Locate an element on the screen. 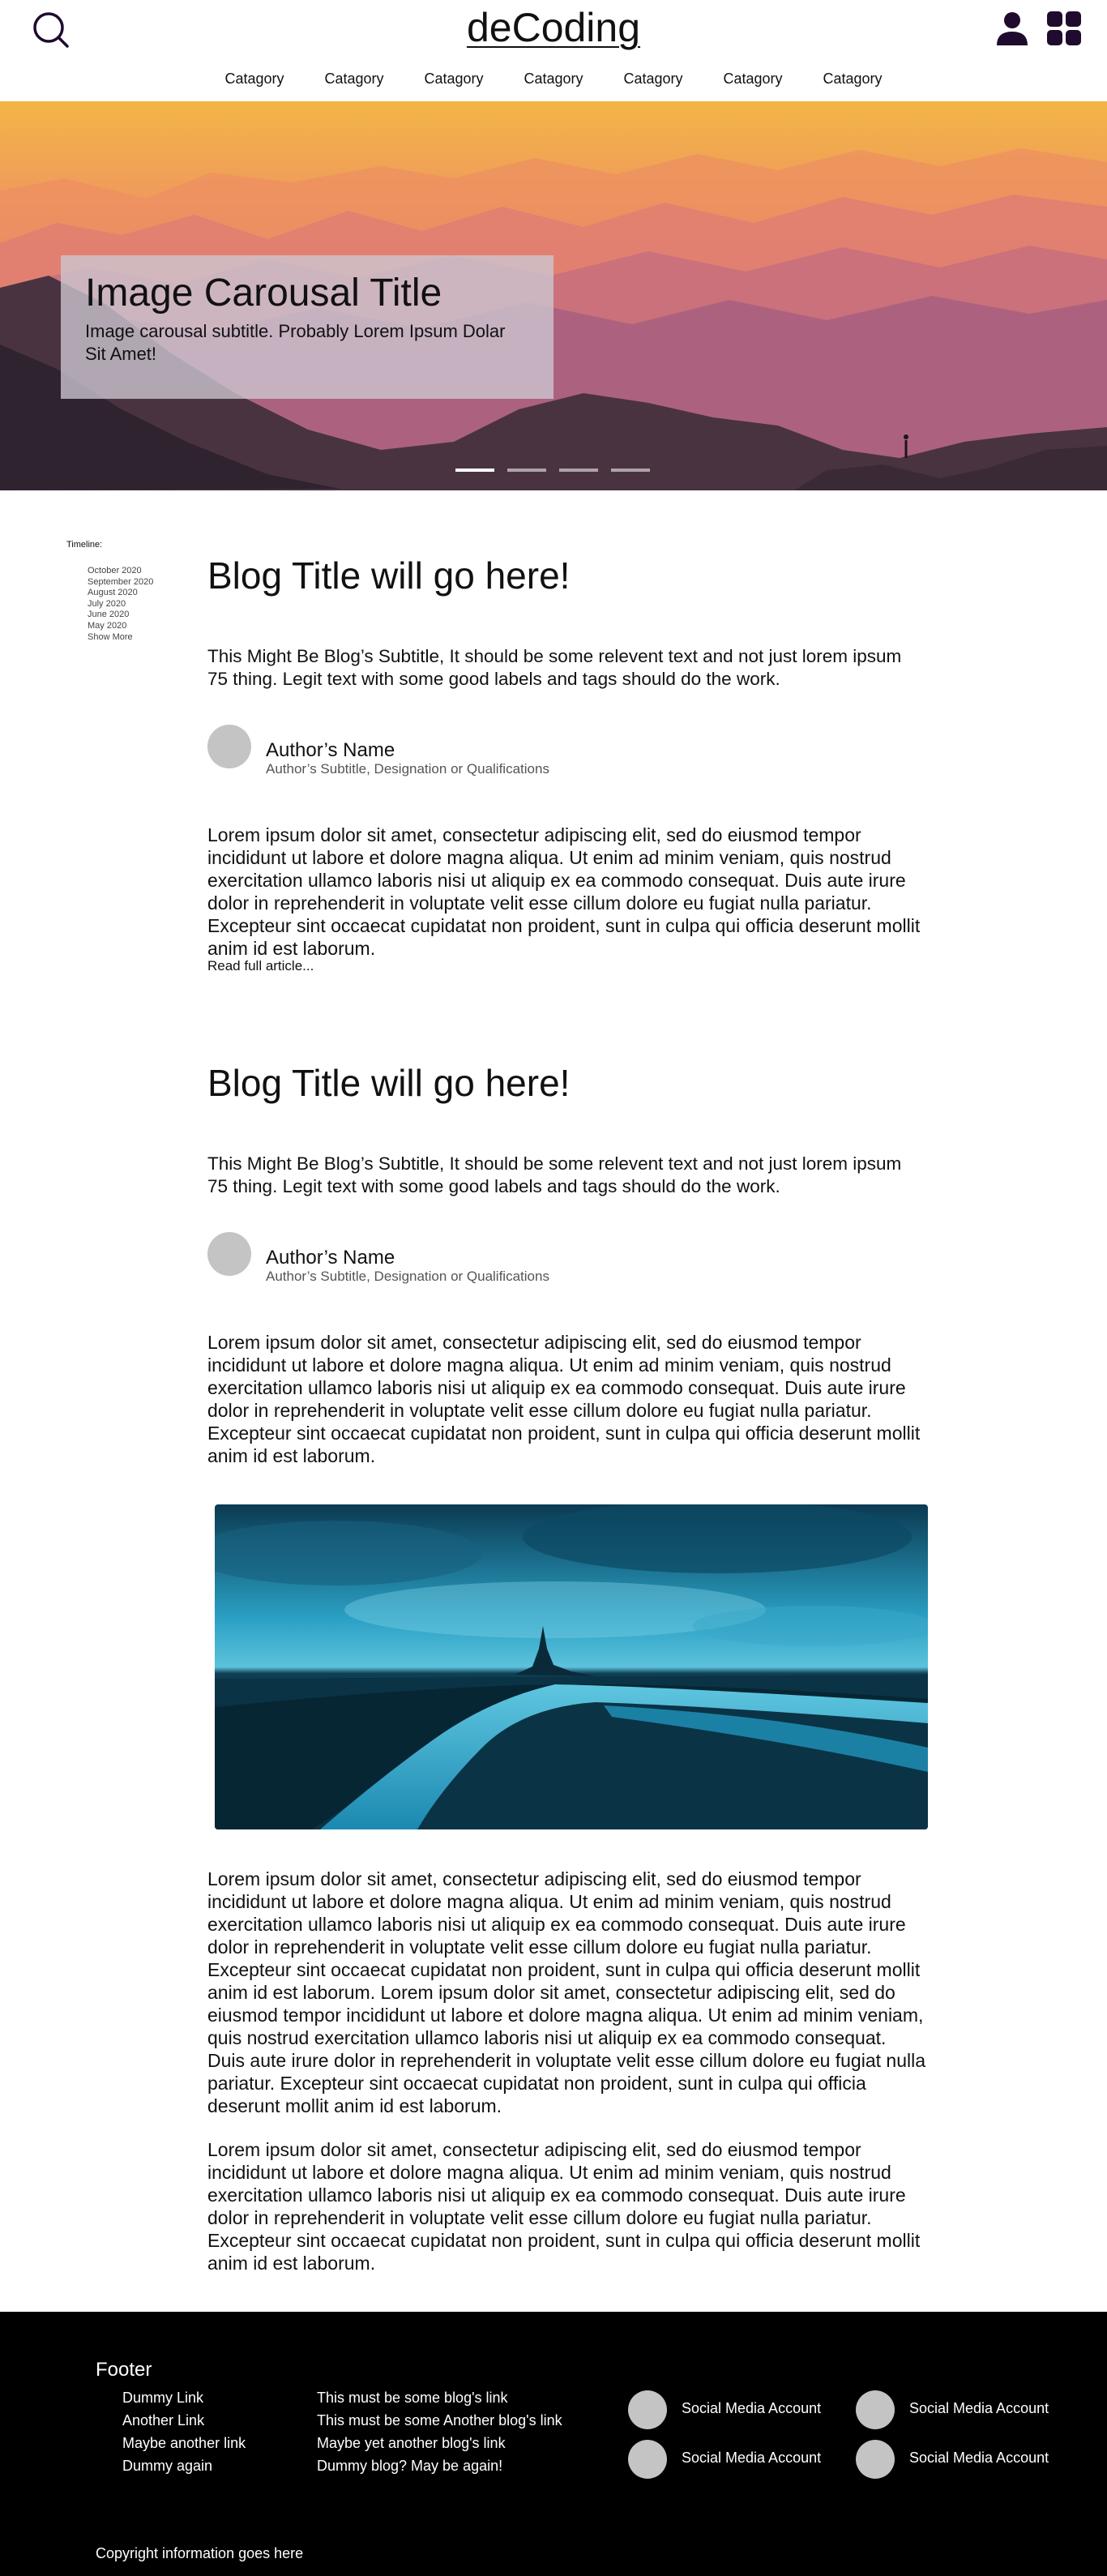 This screenshot has height=2576, width=1107. footer-link: Another Link is located at coordinates (184, 2420).